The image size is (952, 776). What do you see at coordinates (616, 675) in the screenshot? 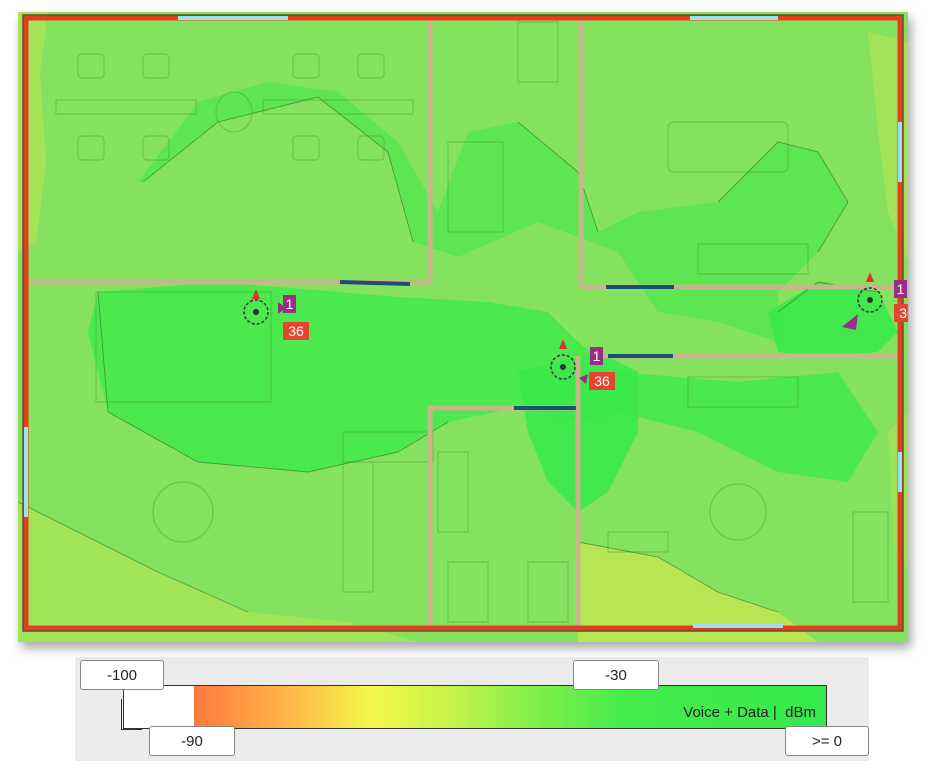
I see `legend-high-handle: -30` at bounding box center [616, 675].